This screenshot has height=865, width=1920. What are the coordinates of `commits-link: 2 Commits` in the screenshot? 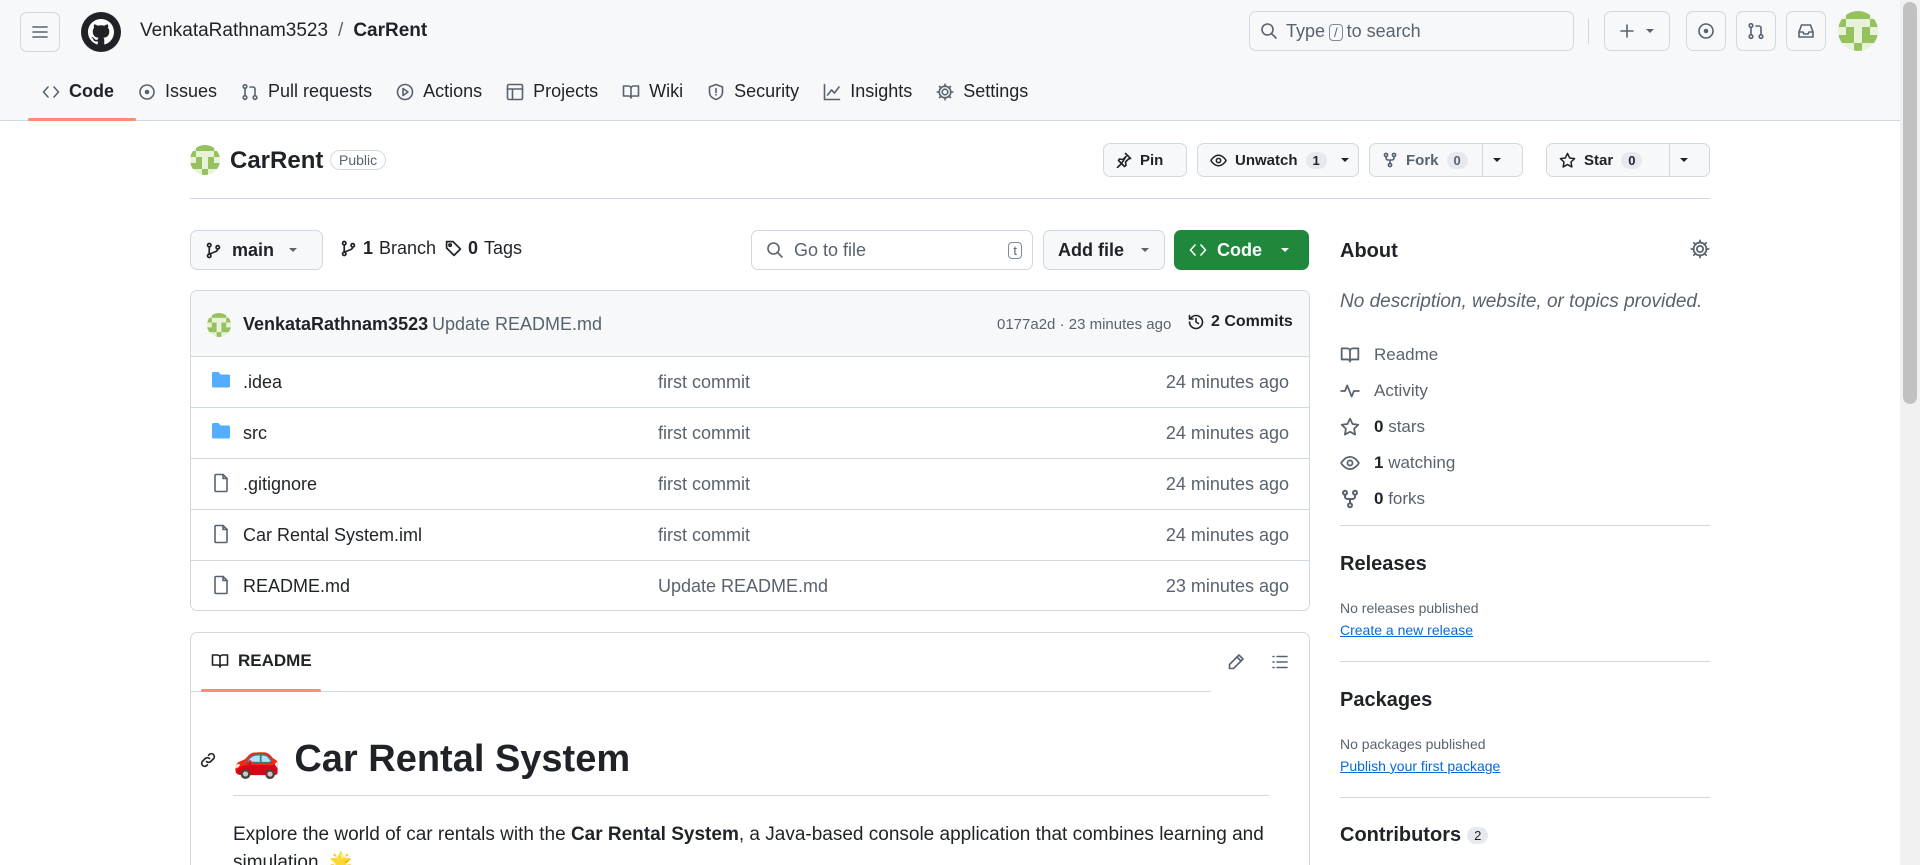 It's located at (1240, 322).